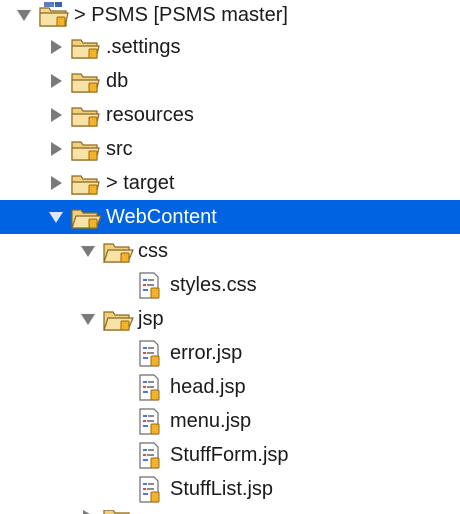 The width and height of the screenshot is (460, 514). Describe the element at coordinates (222, 489) in the screenshot. I see `tree-item-label: StuffList.jsp` at that location.